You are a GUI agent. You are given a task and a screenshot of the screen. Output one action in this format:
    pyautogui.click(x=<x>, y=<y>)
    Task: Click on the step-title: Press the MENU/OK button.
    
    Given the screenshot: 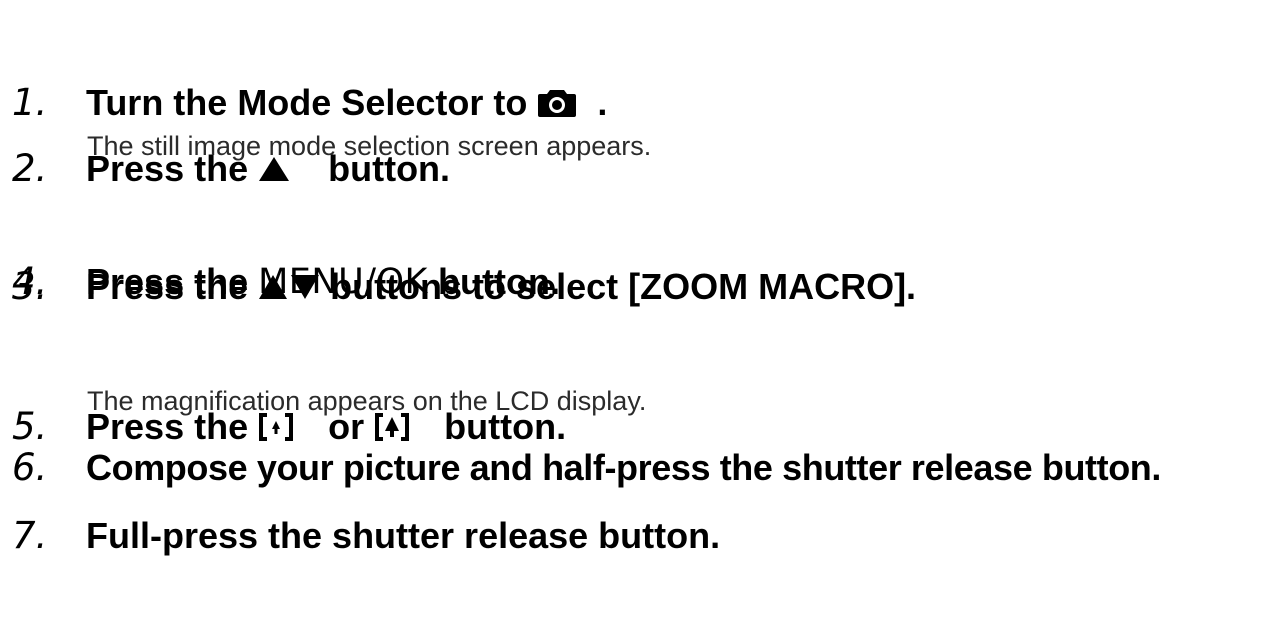 What is the action you would take?
    pyautogui.click(x=323, y=282)
    